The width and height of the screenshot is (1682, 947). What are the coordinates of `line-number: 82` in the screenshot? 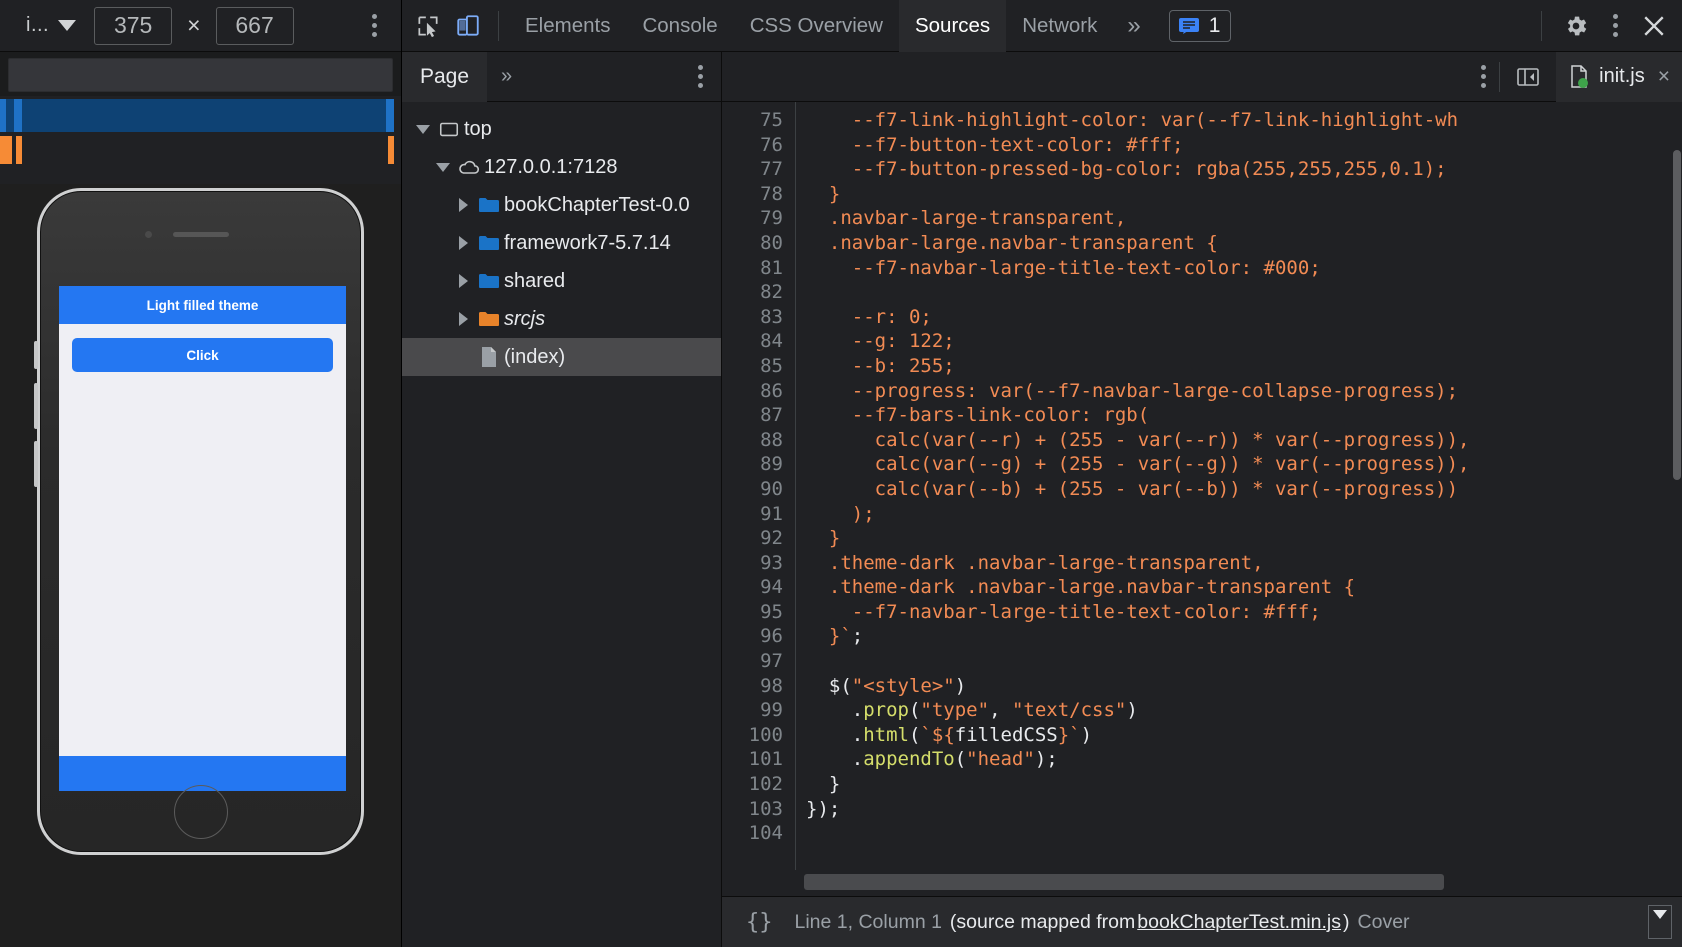 It's located at (752, 292).